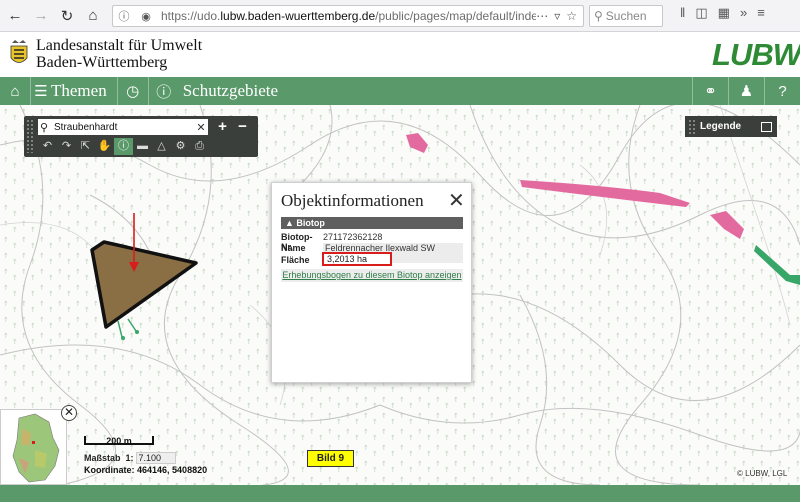  What do you see at coordinates (557, 16) in the screenshot?
I see `pocket-icon: ▿` at bounding box center [557, 16].